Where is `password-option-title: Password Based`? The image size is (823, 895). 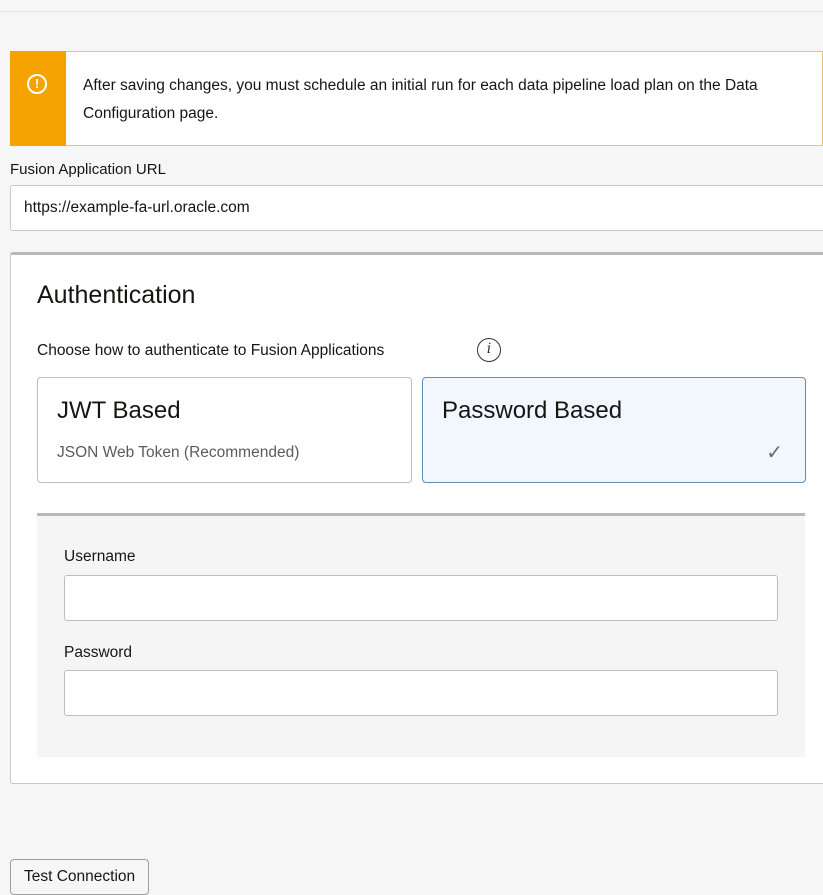 password-option-title: Password Based is located at coordinates (532, 410).